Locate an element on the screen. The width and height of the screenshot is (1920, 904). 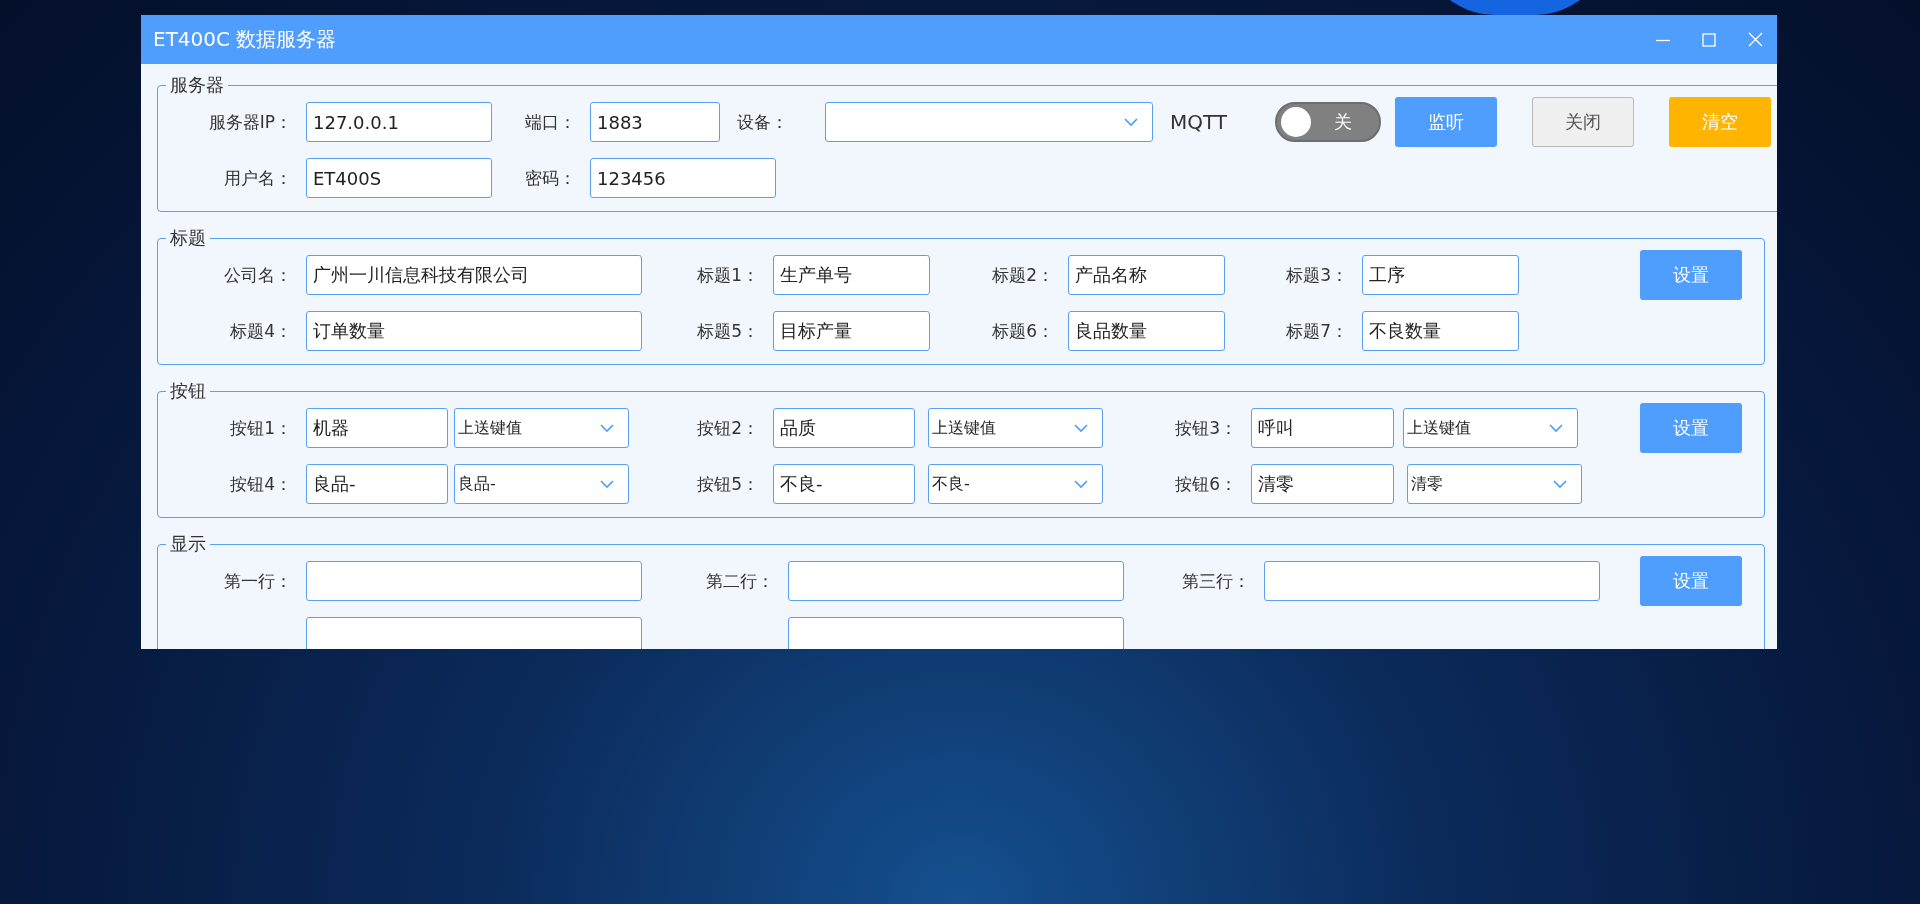
field-label: 第三行： is located at coordinates (1216, 581).